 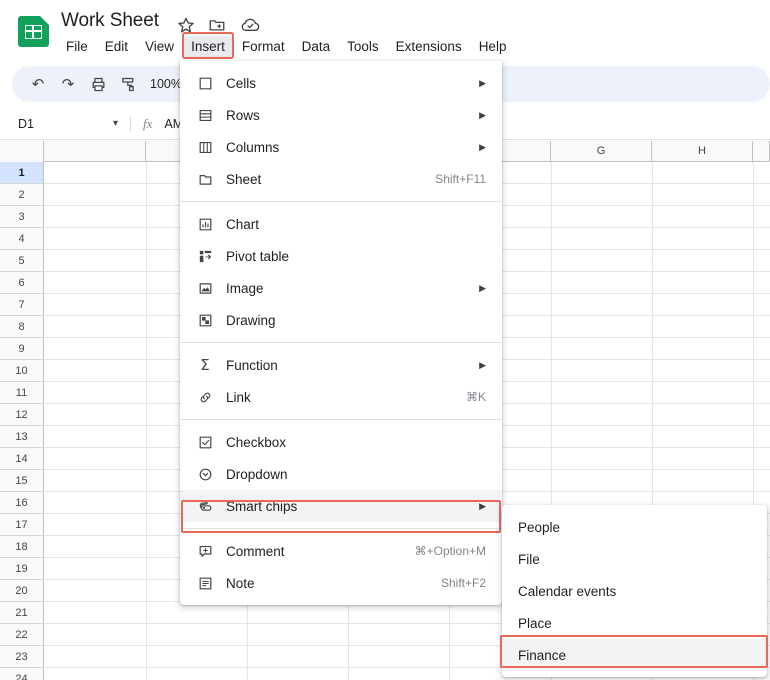 I want to click on smart-chip-option-place: Place, so click(x=634, y=623).